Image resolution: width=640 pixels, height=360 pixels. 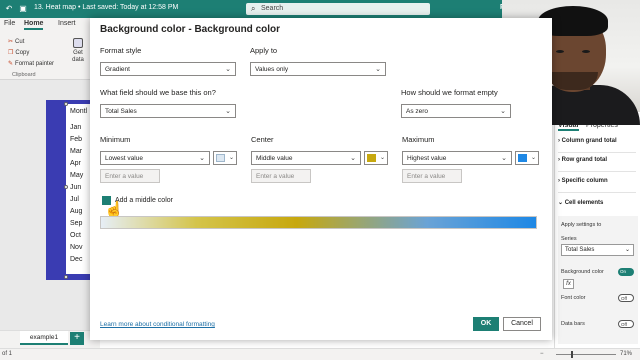 I want to click on apply-settings-label: Apply settings to, so click(x=581, y=225).